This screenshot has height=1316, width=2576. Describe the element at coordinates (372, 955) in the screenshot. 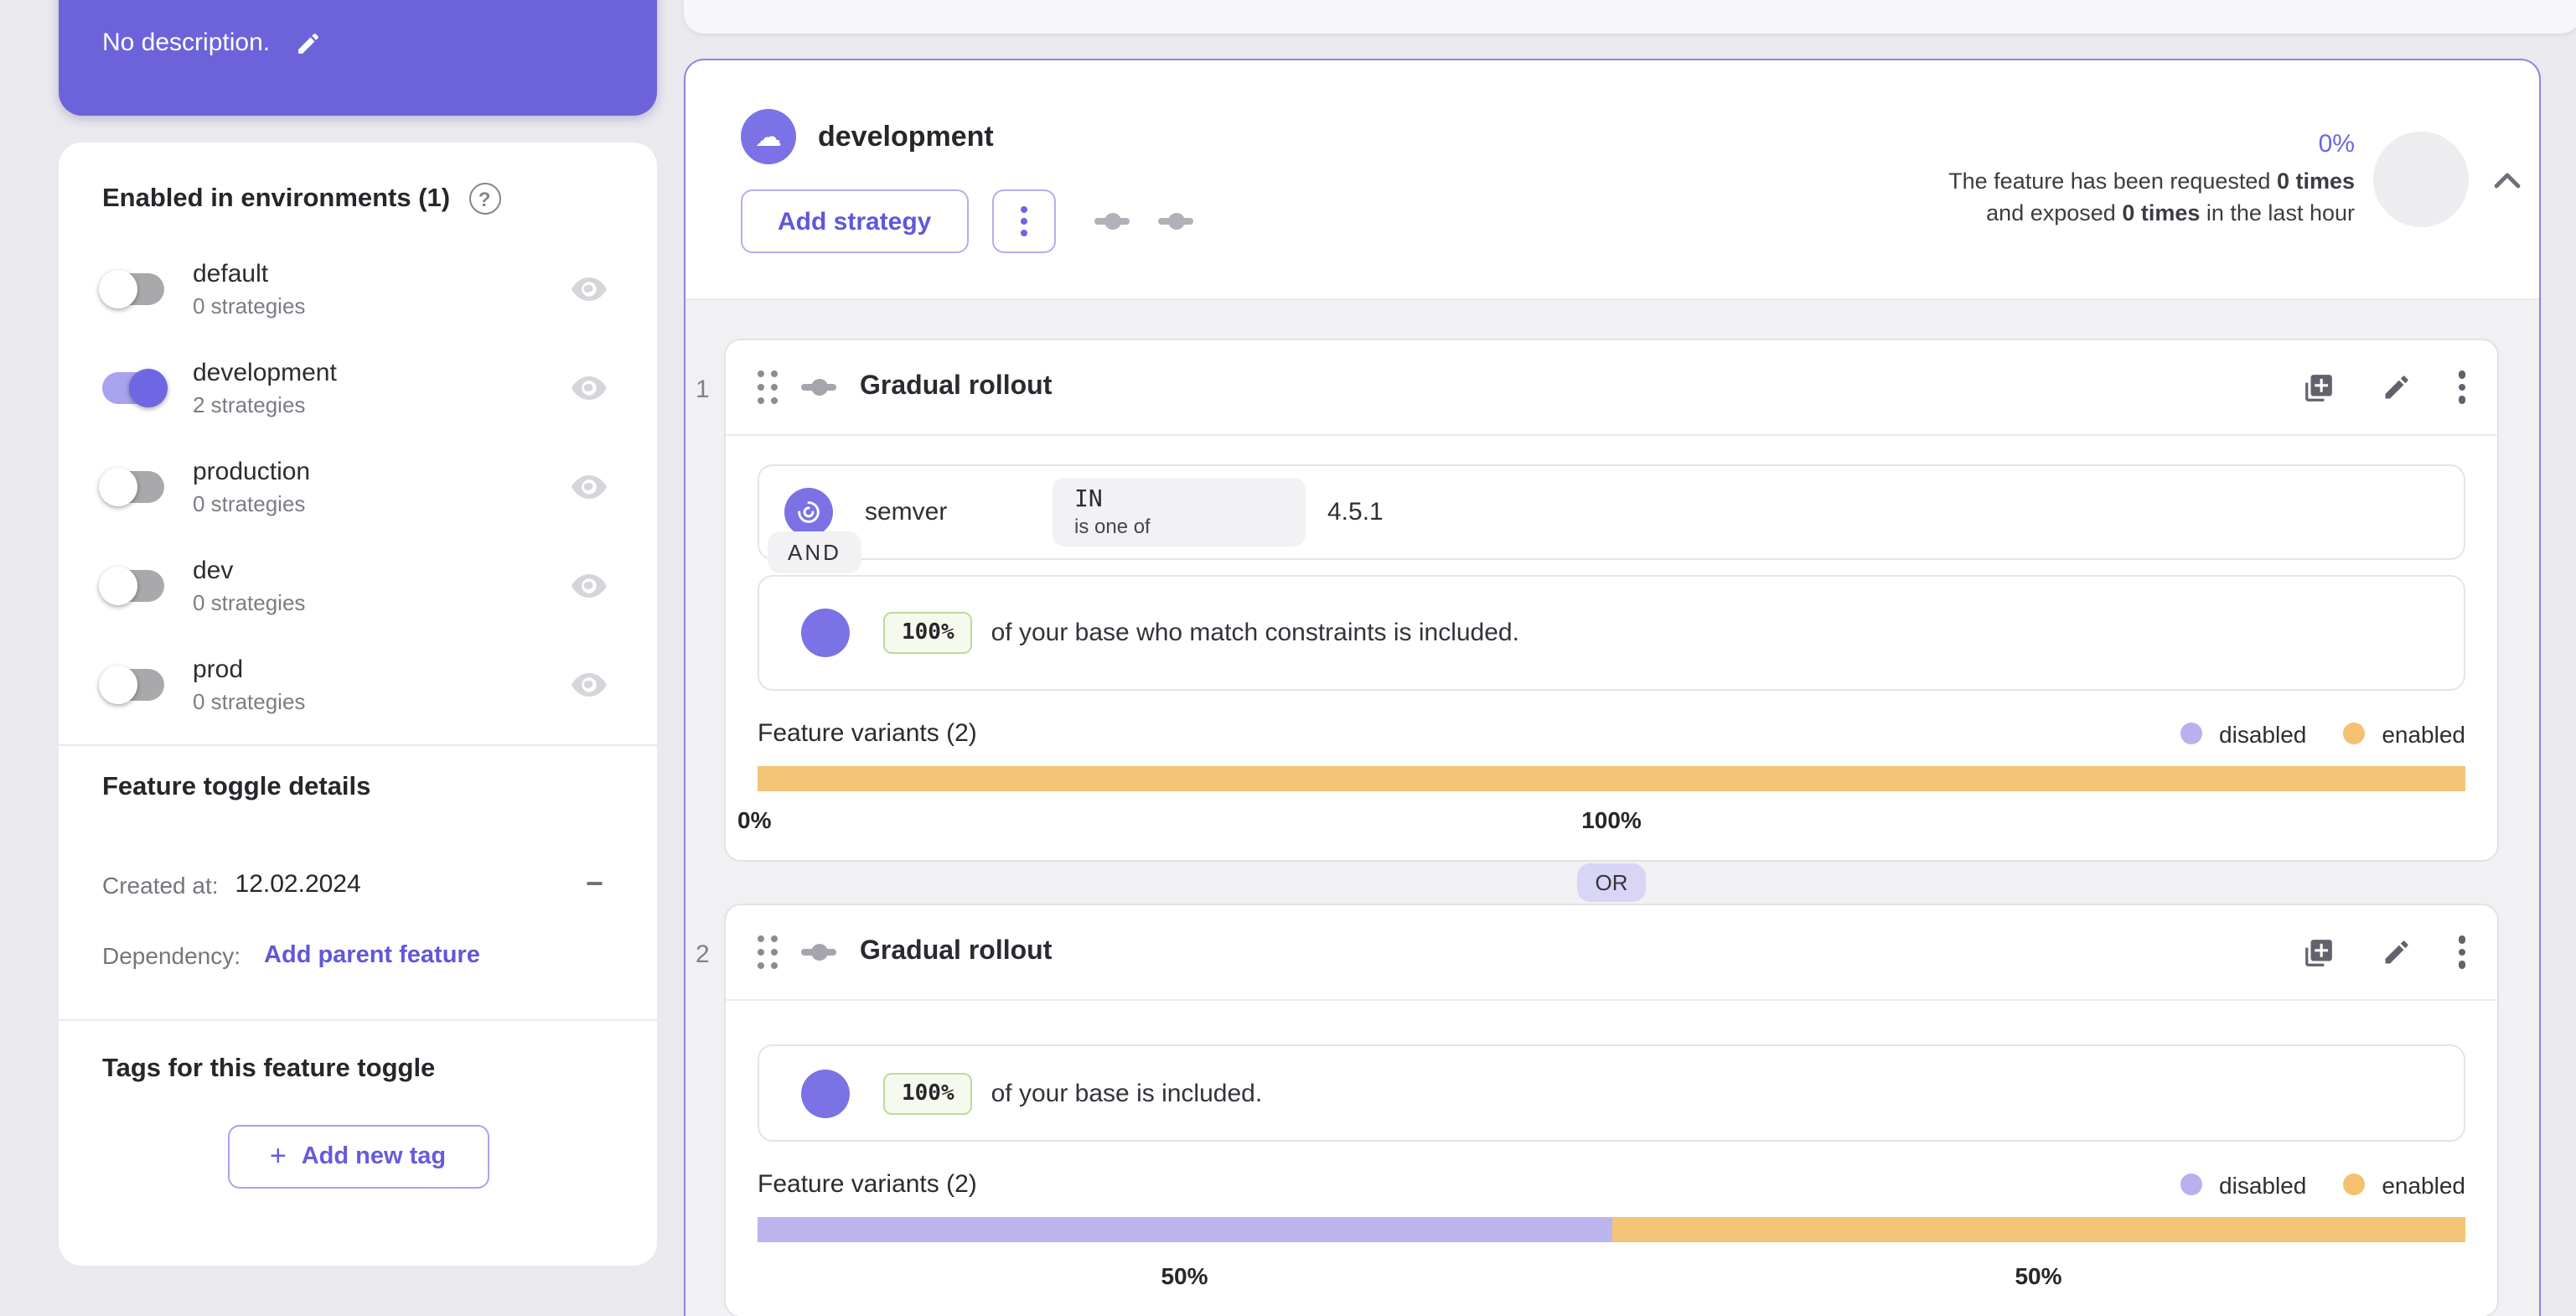

I see `add-parent-feature-link: Add parent feature` at that location.